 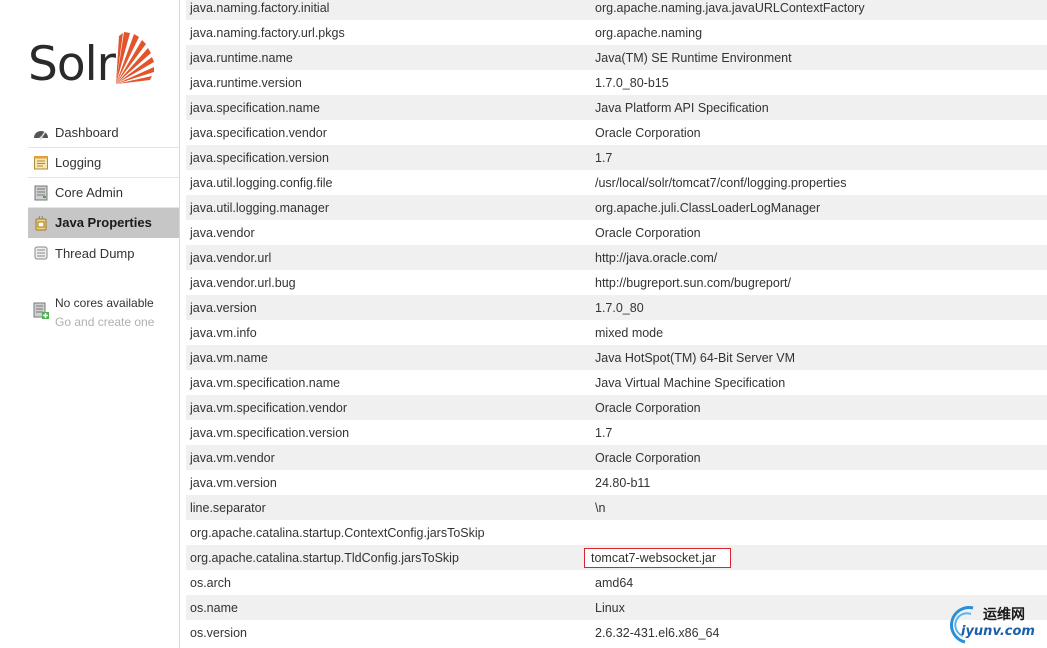 What do you see at coordinates (259, 157) in the screenshot?
I see `property-key: java.specification.version` at bounding box center [259, 157].